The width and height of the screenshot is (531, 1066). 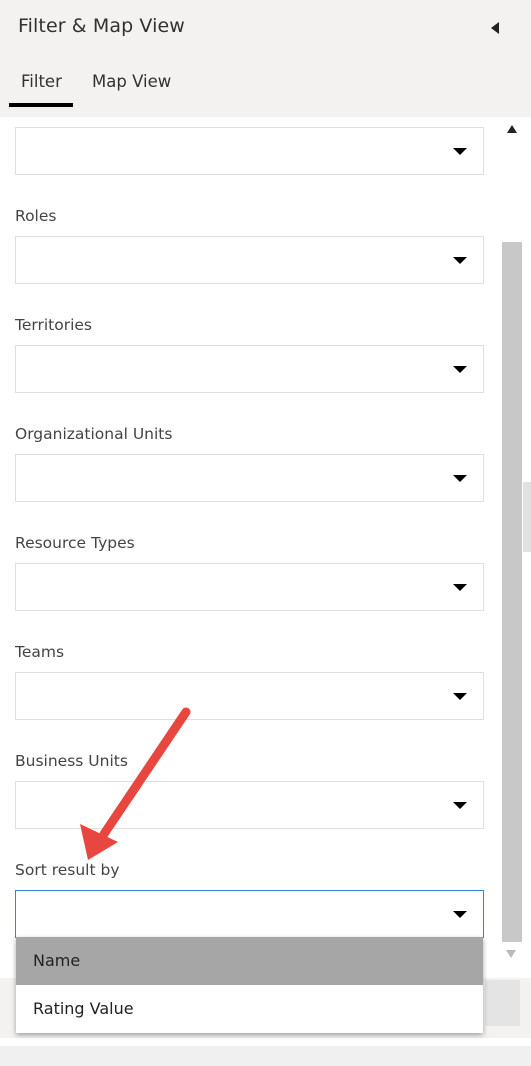 What do you see at coordinates (94, 434) in the screenshot?
I see `label-organizational-units: Organizational Units` at bounding box center [94, 434].